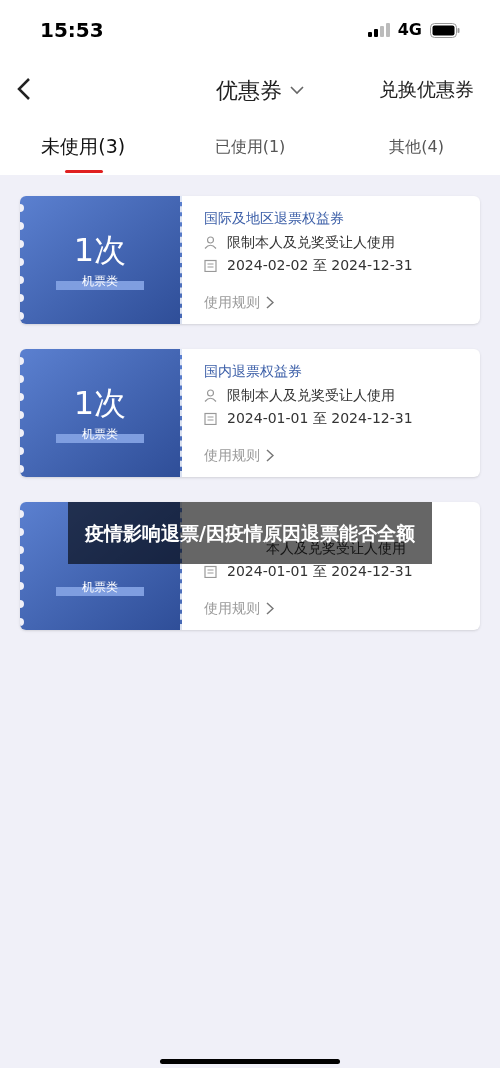 Image resolution: width=500 pixels, height=1068 pixels. I want to click on tab: 其他(4), so click(416, 146).